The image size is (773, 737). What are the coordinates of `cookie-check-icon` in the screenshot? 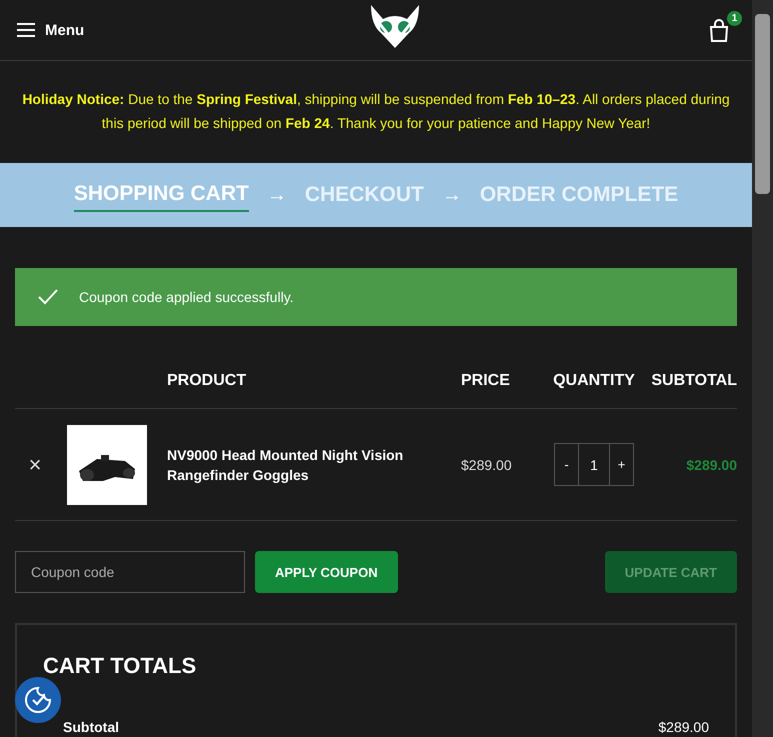 It's located at (38, 700).